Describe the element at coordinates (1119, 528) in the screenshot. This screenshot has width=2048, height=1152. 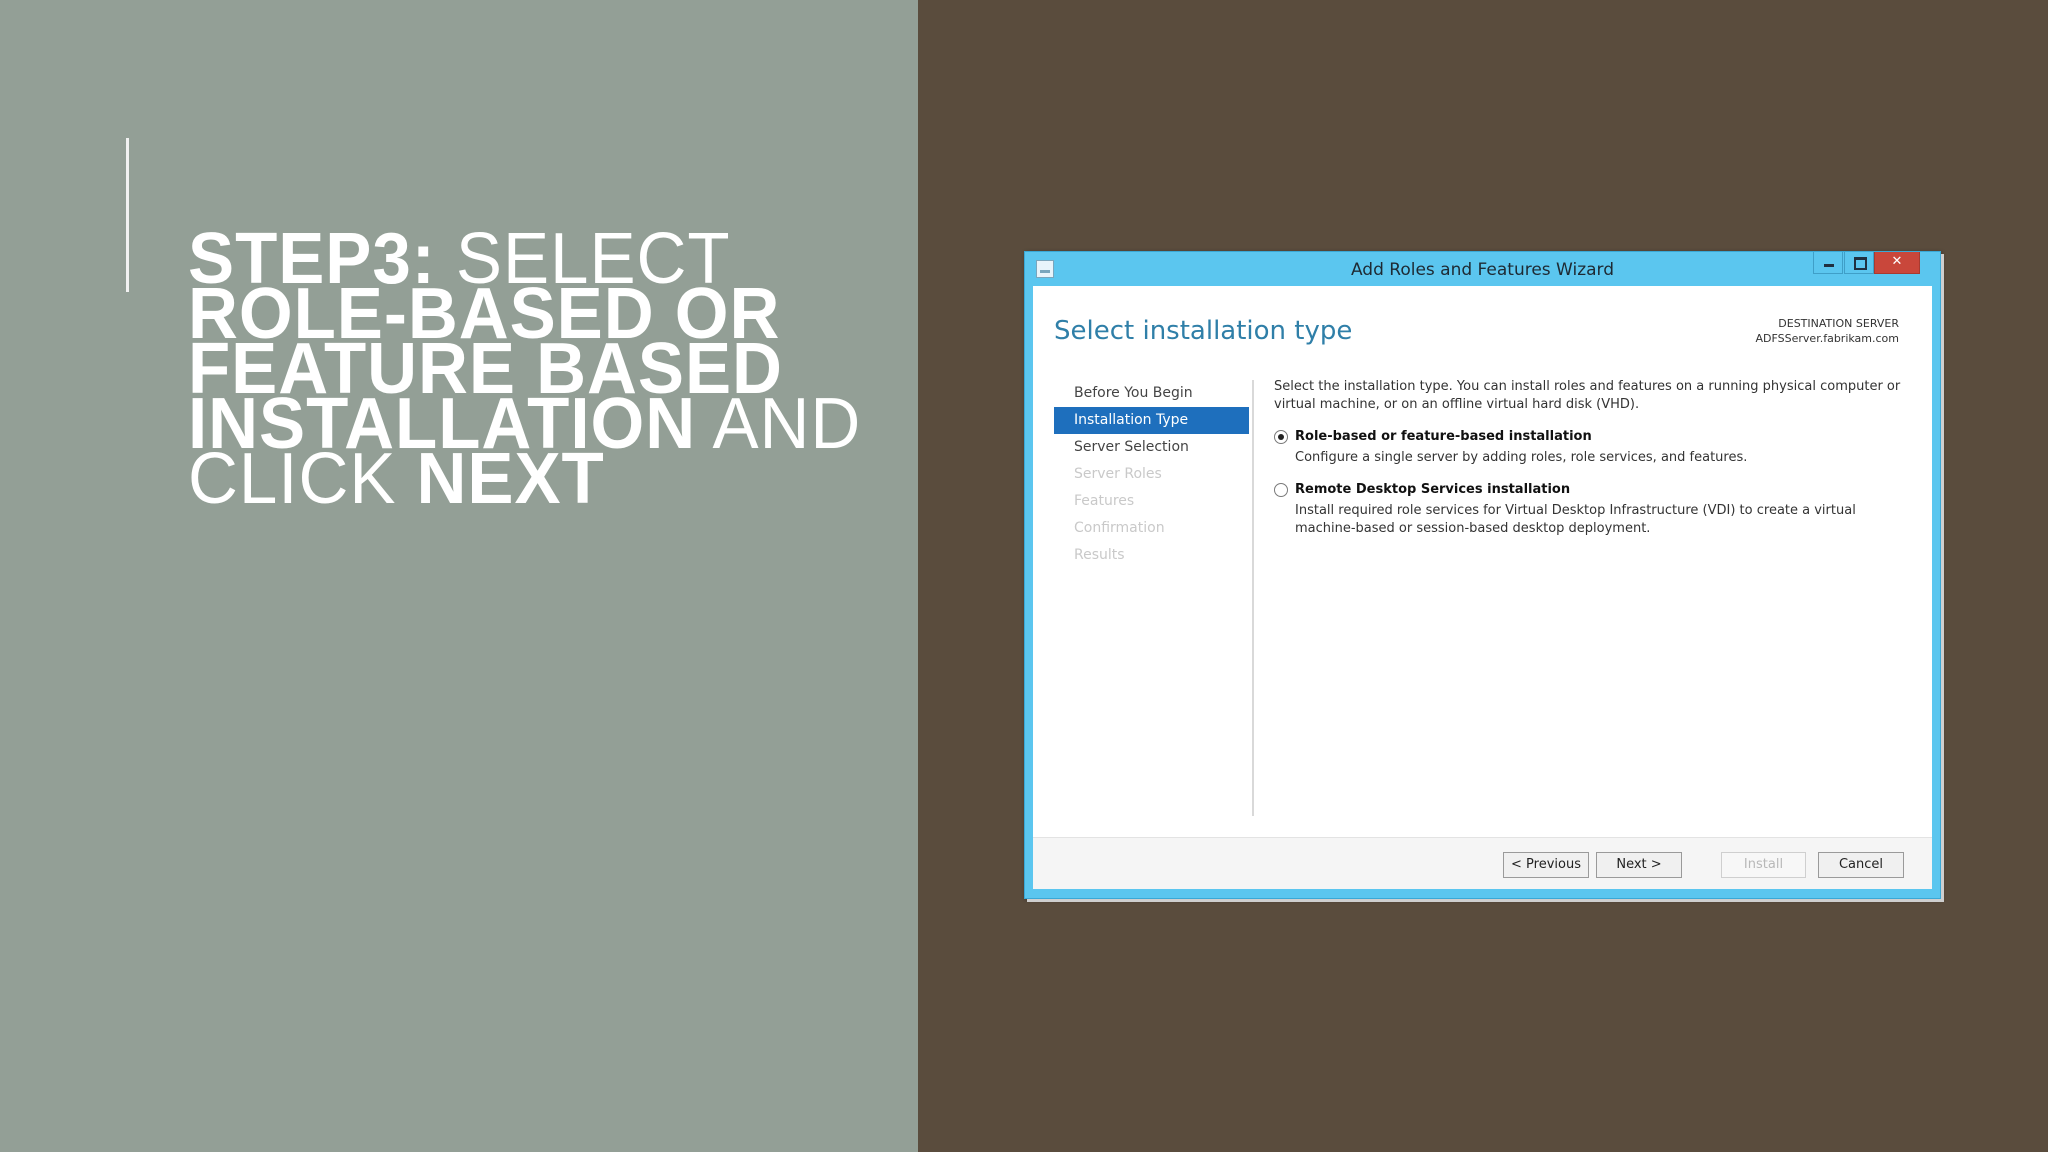
I see `nav-item-confirmation: Confirmation` at that location.